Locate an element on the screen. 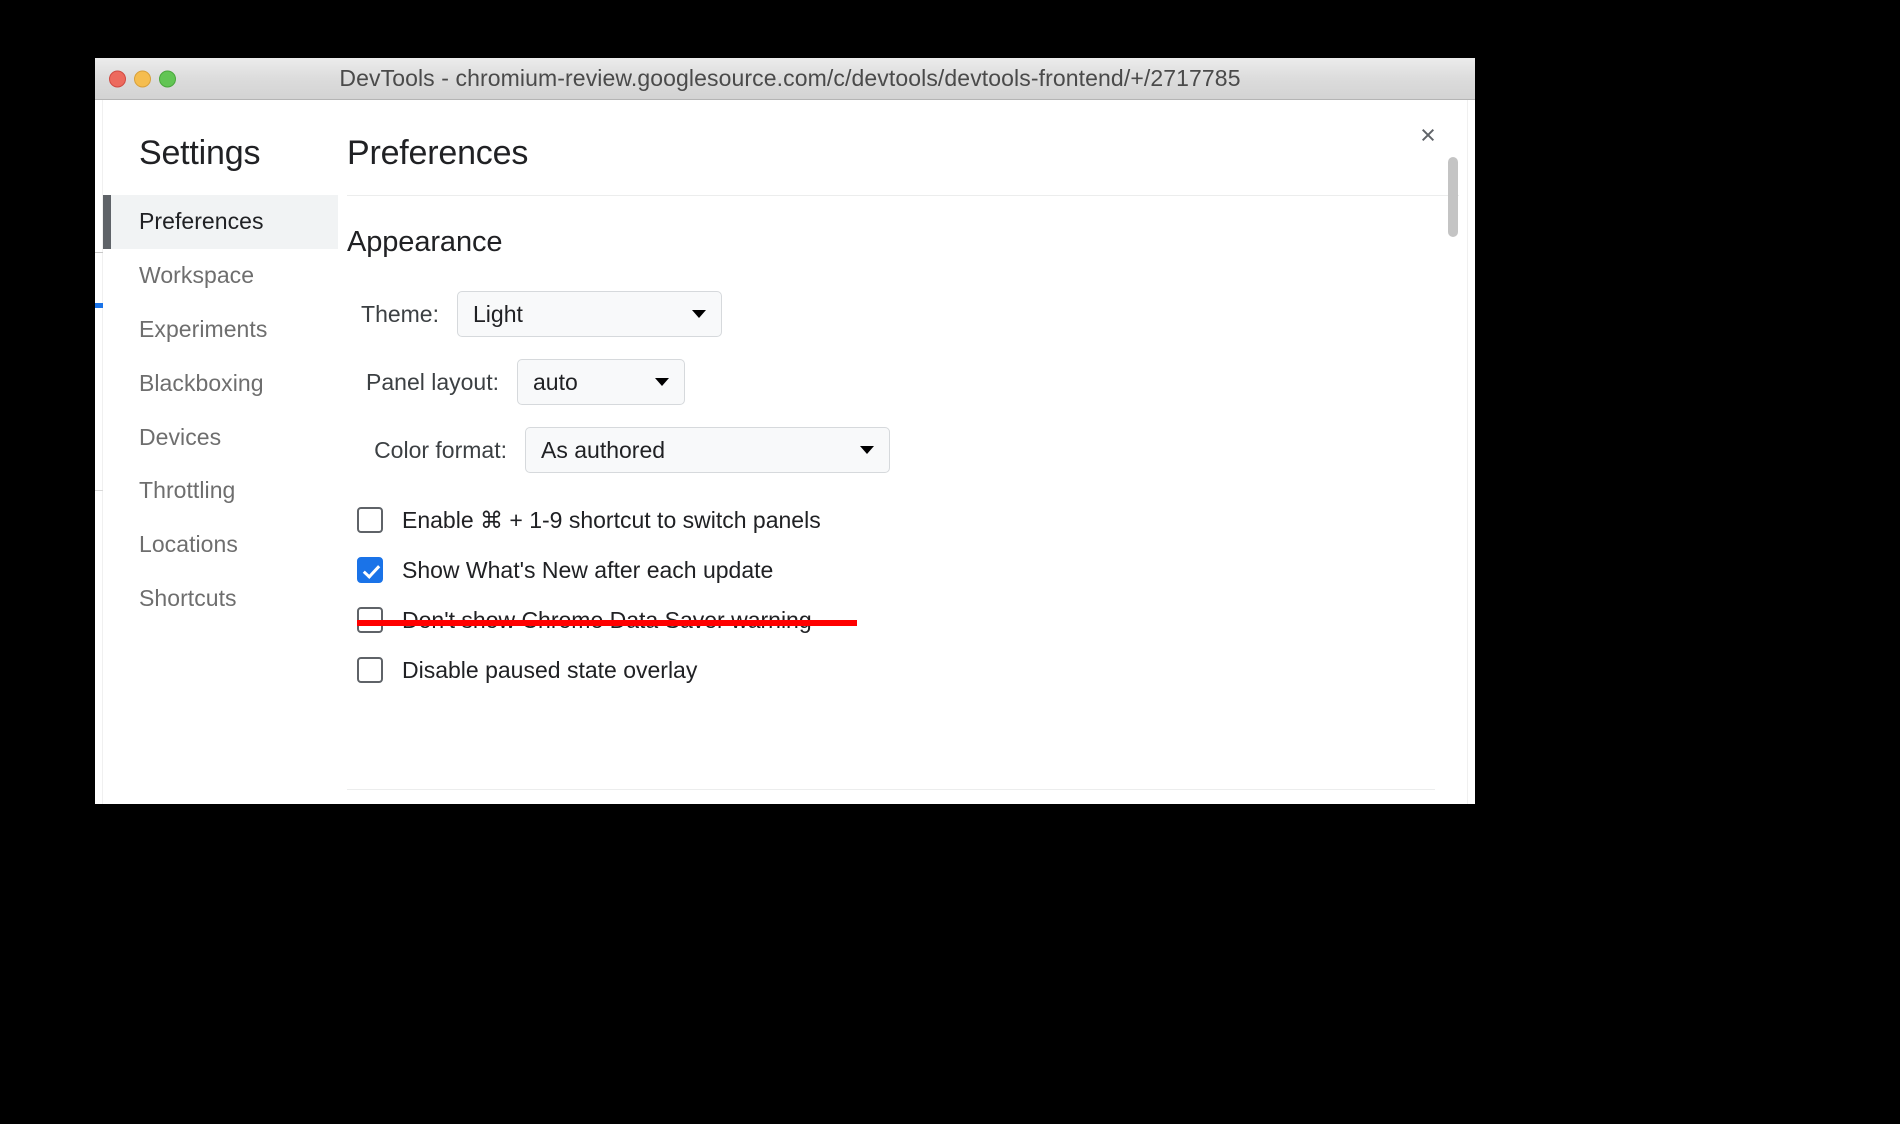 The height and width of the screenshot is (1124, 1900). sidebar-item-label: Throttling is located at coordinates (187, 490).